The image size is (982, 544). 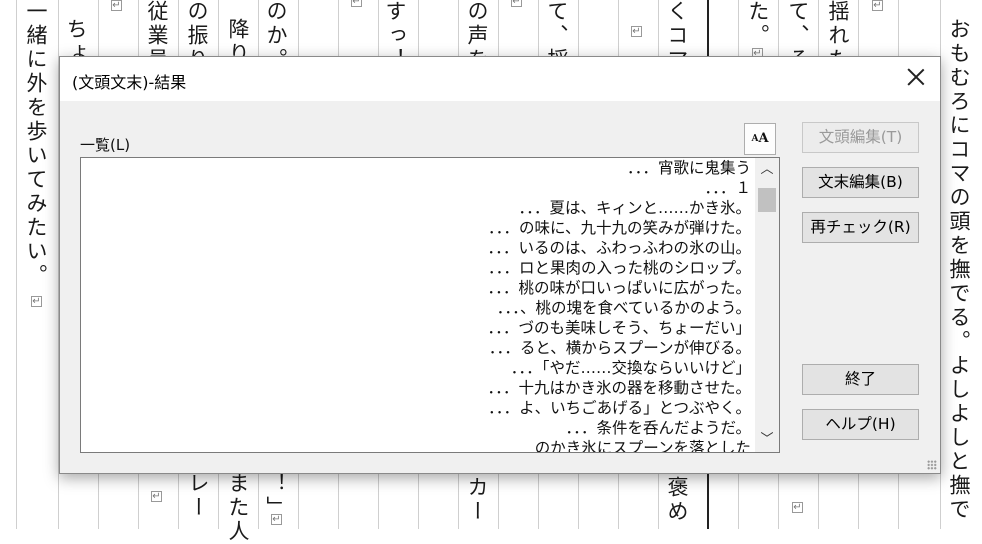 What do you see at coordinates (417, 428) in the screenshot?
I see `list-item: ．．．条件を呑んだようだ。` at bounding box center [417, 428].